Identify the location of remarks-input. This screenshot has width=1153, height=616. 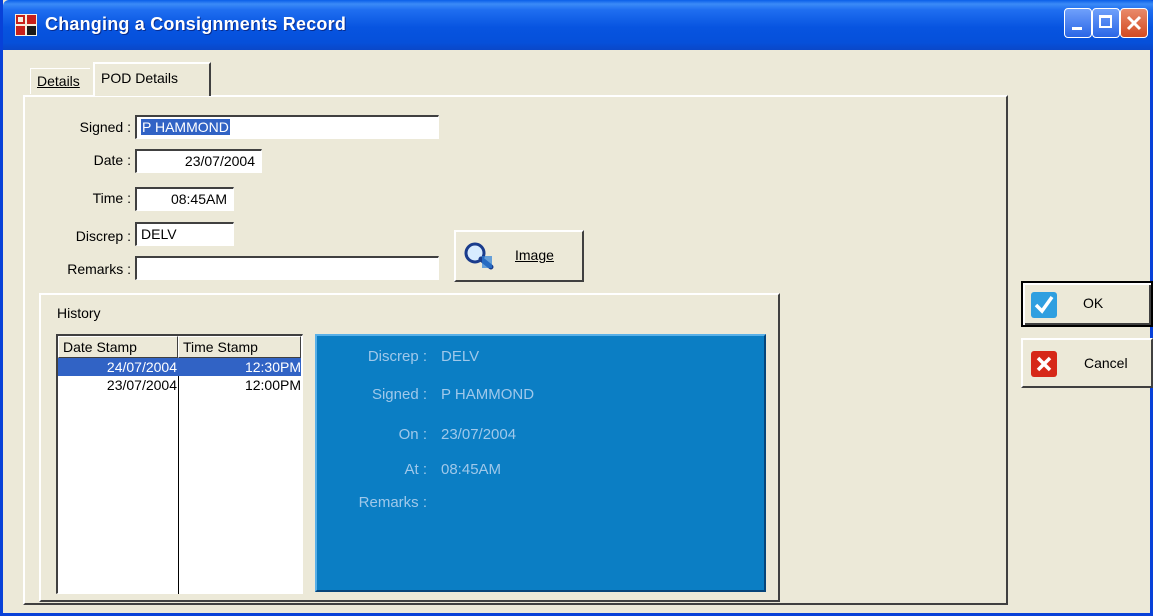
(287, 268).